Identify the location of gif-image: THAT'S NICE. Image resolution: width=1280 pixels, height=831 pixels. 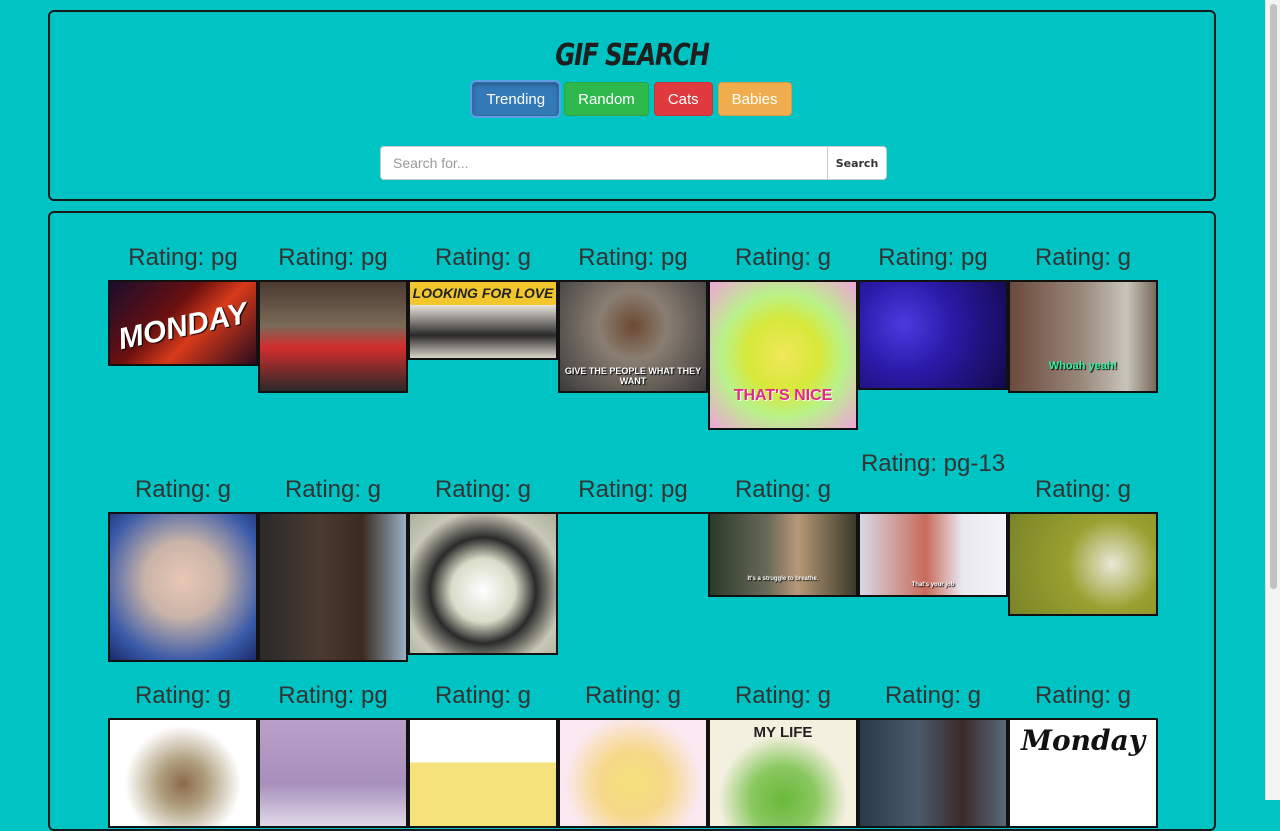
(783, 355).